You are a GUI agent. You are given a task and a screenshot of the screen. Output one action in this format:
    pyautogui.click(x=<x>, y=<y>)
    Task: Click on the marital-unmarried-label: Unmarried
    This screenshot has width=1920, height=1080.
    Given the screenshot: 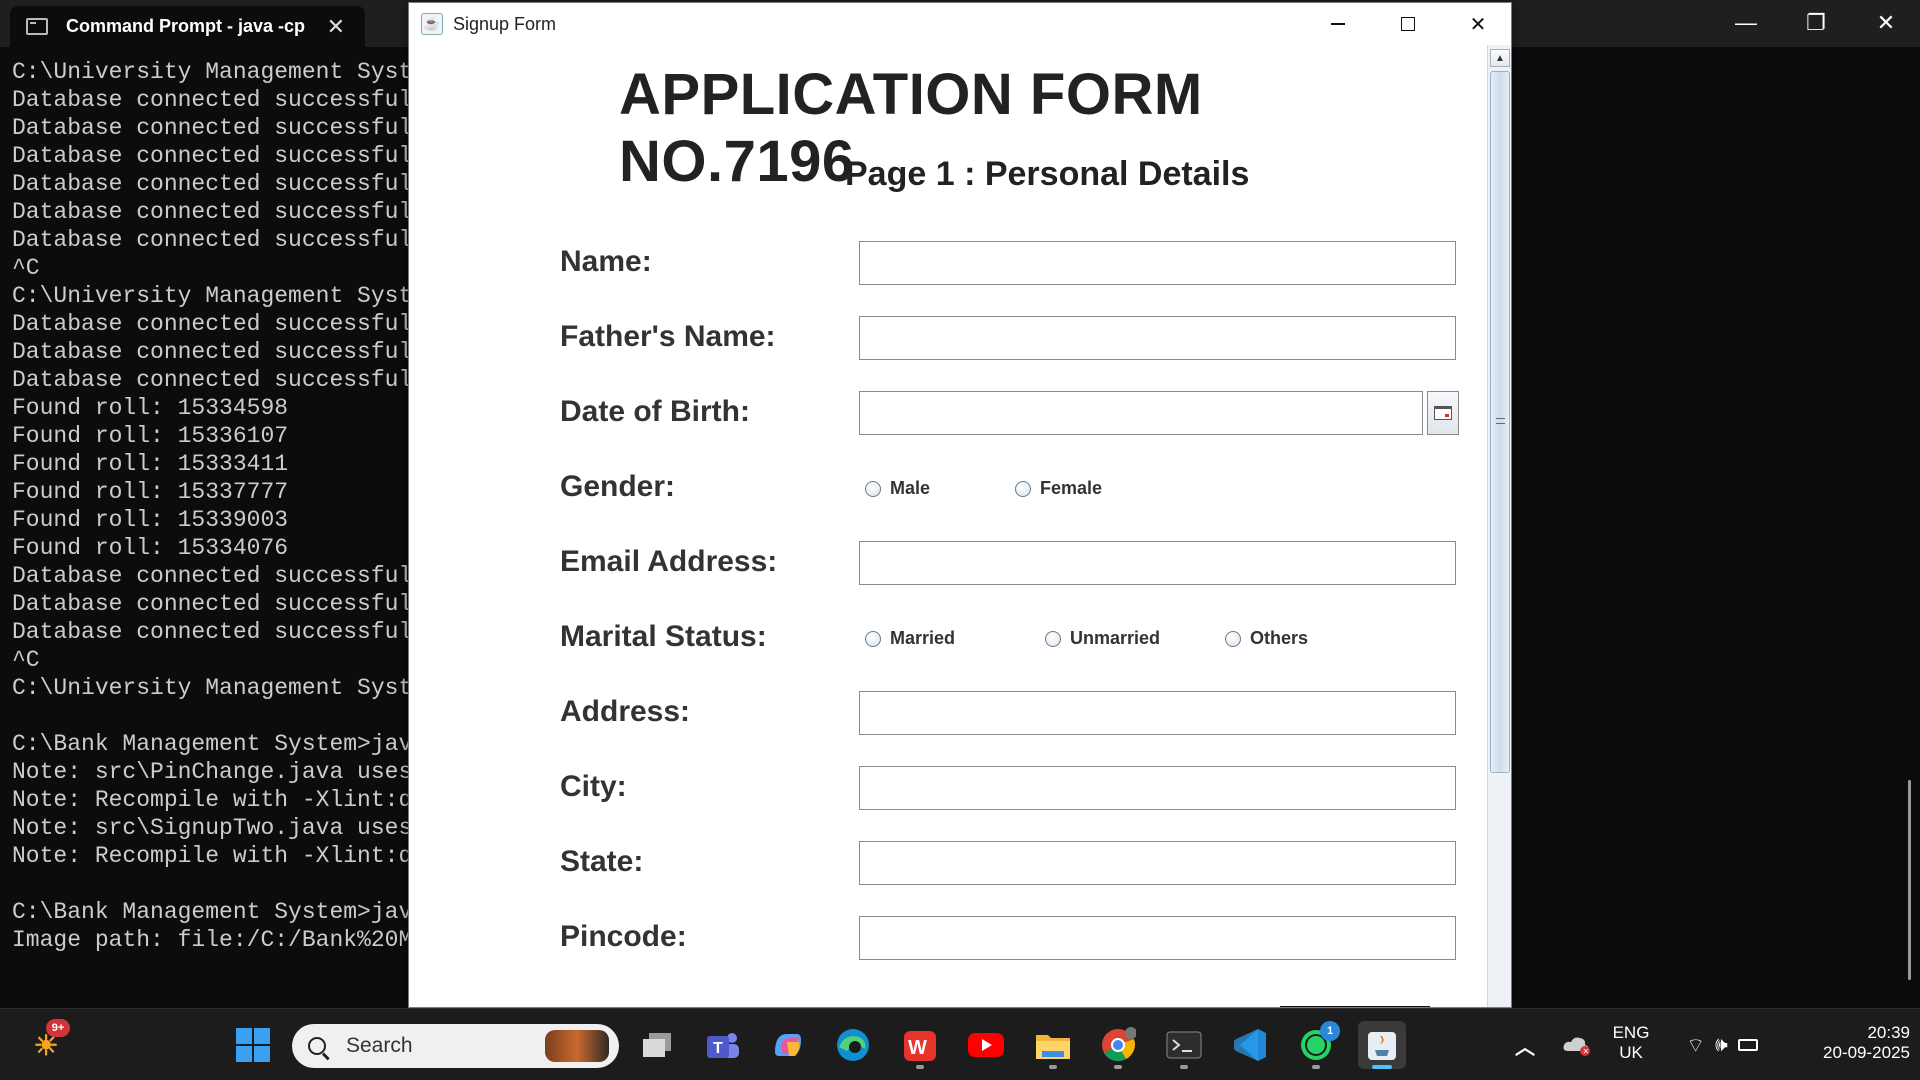 What is the action you would take?
    pyautogui.click(x=1115, y=638)
    